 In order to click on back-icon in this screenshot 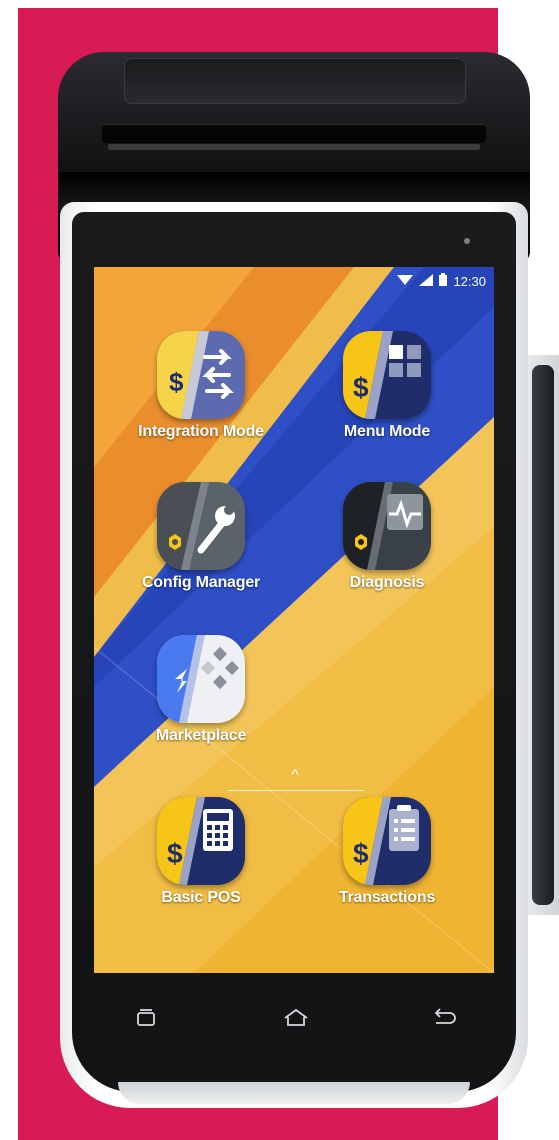, I will do `click(450, 1019)`.